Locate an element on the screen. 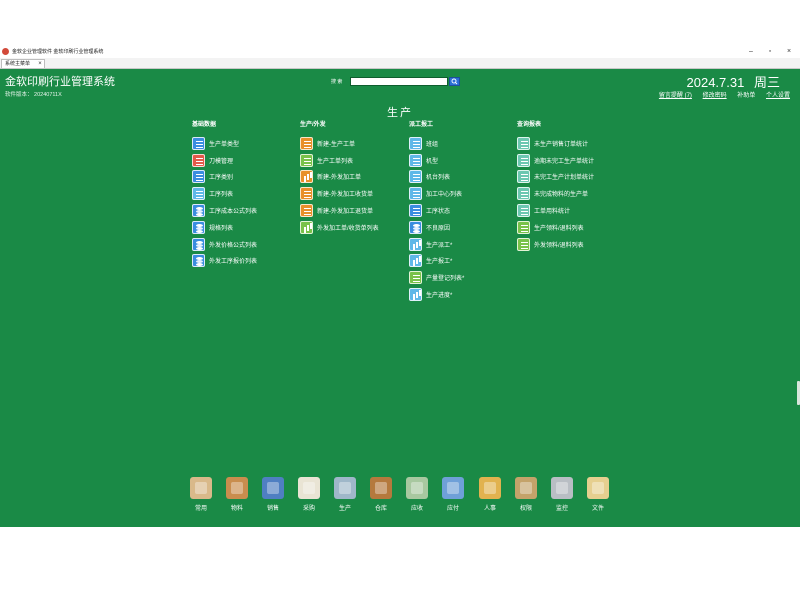  change-password-link: 修改密码 is located at coordinates (715, 96).